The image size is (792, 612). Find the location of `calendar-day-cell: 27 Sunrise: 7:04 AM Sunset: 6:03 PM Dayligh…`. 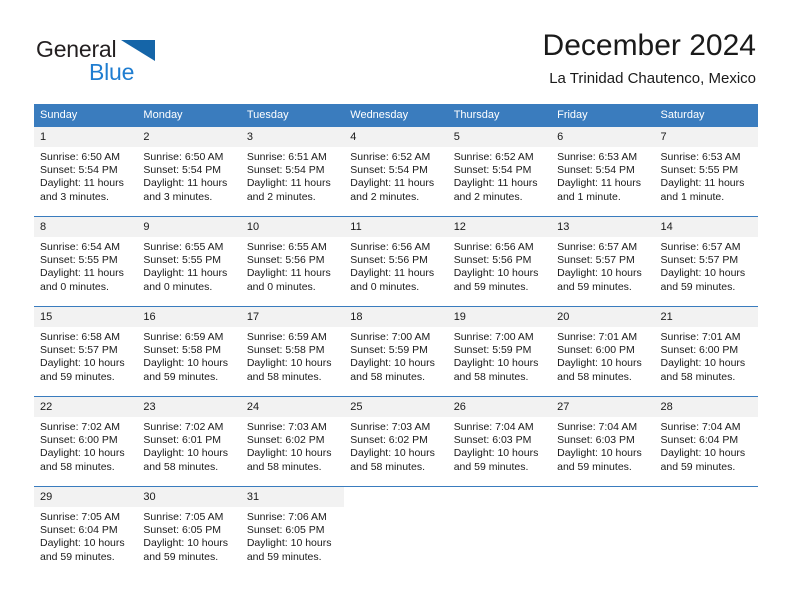

calendar-day-cell: 27 Sunrise: 7:04 AM Sunset: 6:03 PM Dayligh… is located at coordinates (603, 441).